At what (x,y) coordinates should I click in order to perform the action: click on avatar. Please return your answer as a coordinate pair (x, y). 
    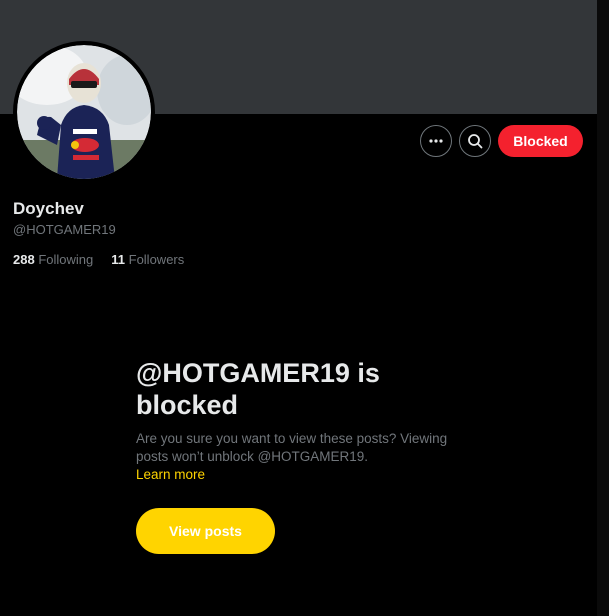
    Looking at the image, I should click on (84, 112).